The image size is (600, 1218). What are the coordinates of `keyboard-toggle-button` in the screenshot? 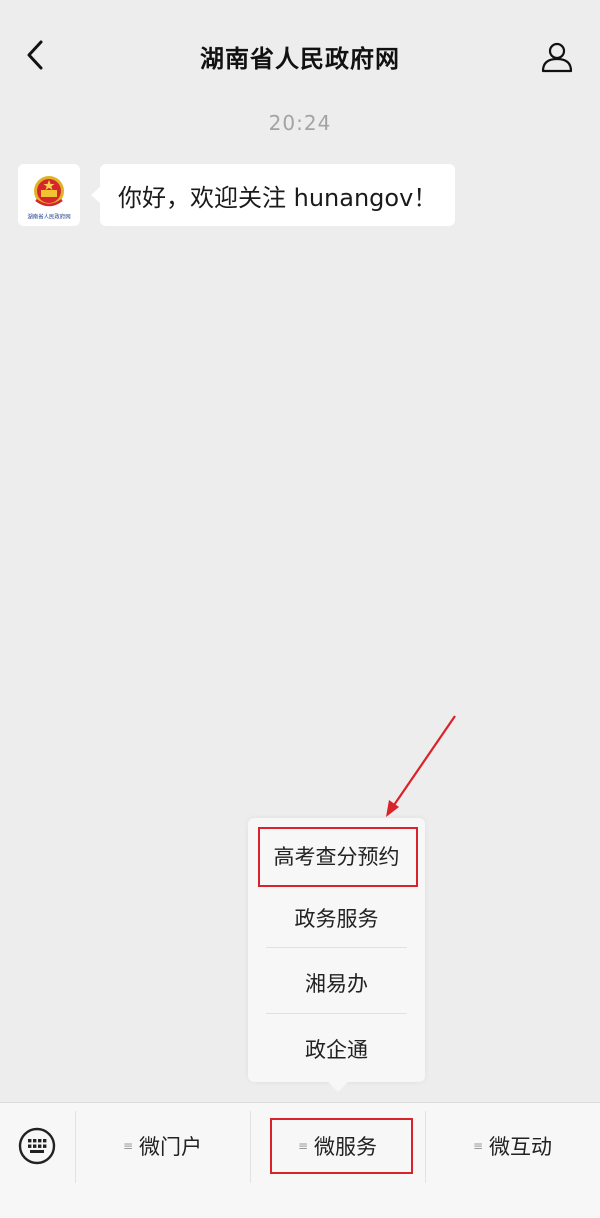 It's located at (37, 1146).